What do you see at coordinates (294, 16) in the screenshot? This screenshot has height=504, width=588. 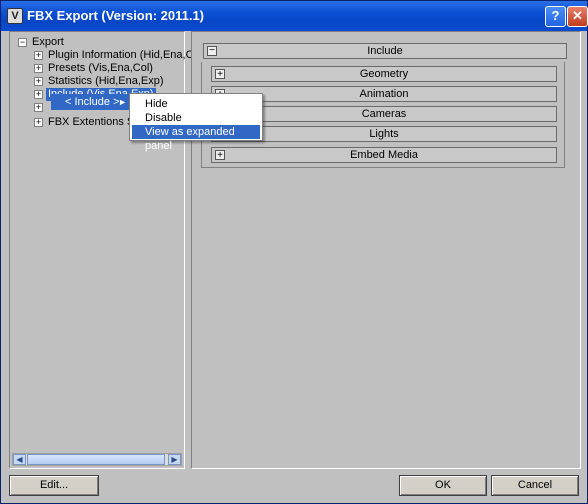 I see `title-bar: V FBX Export (Version: 2011.1) ? ✕` at bounding box center [294, 16].